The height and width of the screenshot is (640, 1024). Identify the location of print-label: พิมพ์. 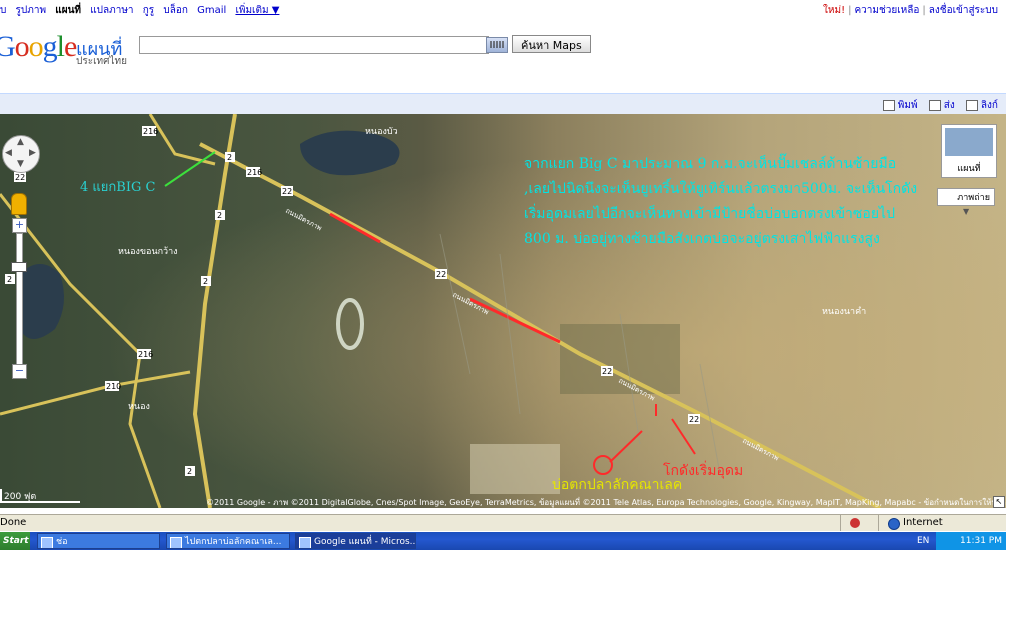
(907, 105).